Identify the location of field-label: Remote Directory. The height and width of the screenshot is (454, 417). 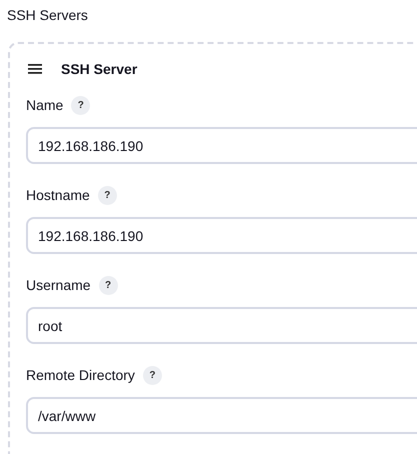
(80, 375).